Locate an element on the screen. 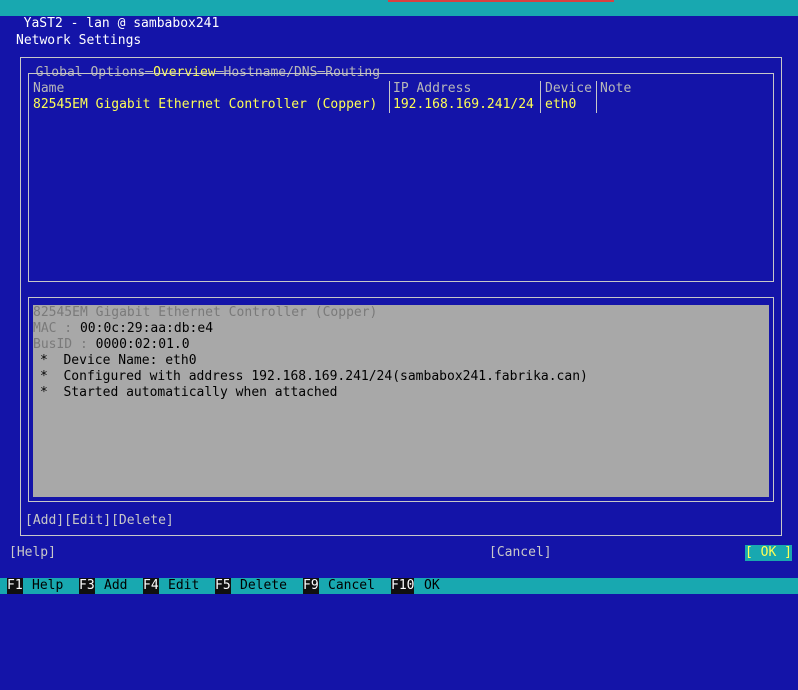 The width and height of the screenshot is (798, 690). help-button: [Help] is located at coordinates (32, 553).